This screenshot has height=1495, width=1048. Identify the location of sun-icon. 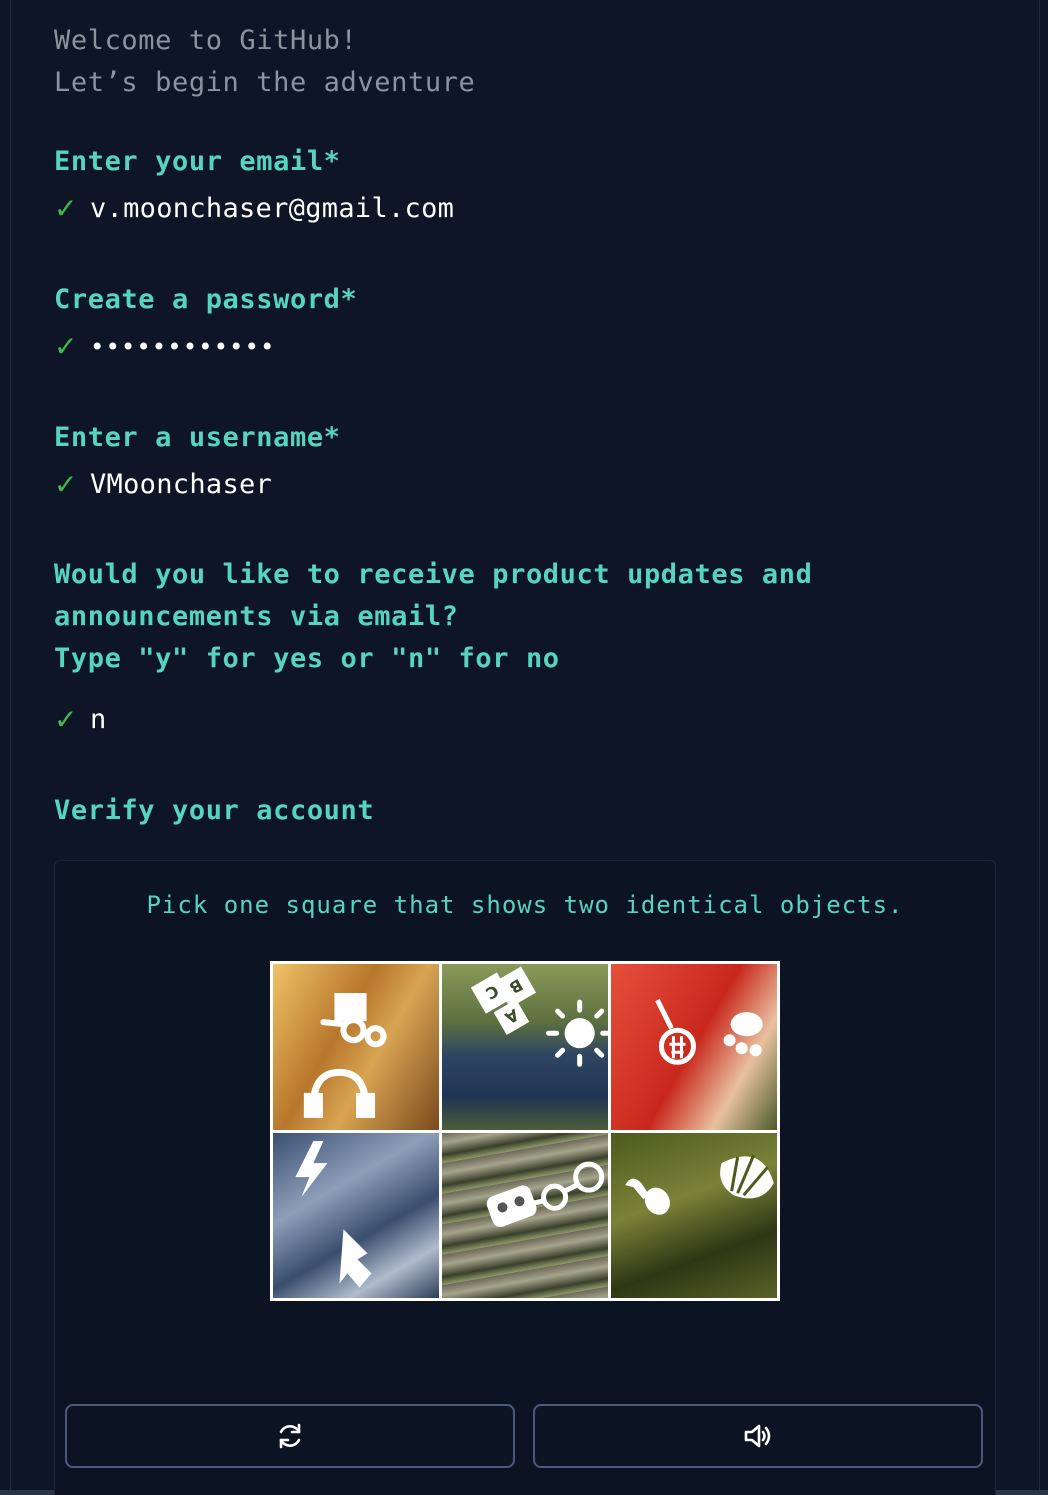
(577, 1033).